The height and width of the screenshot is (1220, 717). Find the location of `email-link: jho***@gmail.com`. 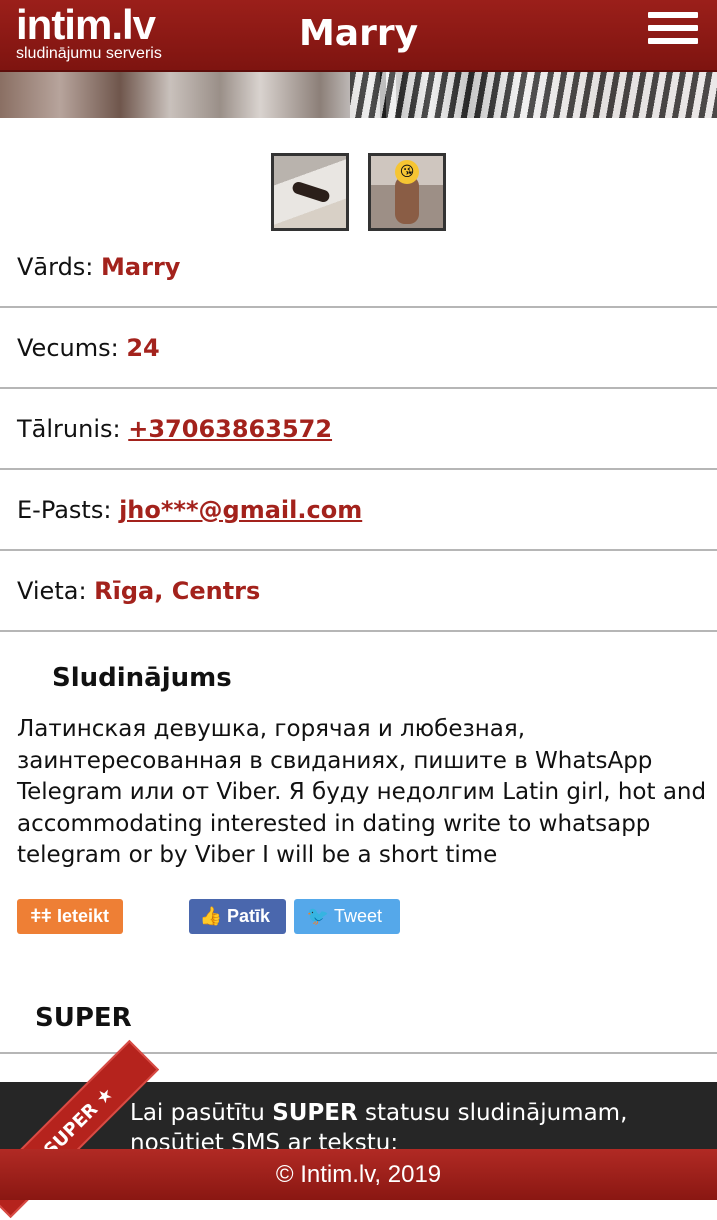

email-link: jho***@gmail.com is located at coordinates (240, 510).